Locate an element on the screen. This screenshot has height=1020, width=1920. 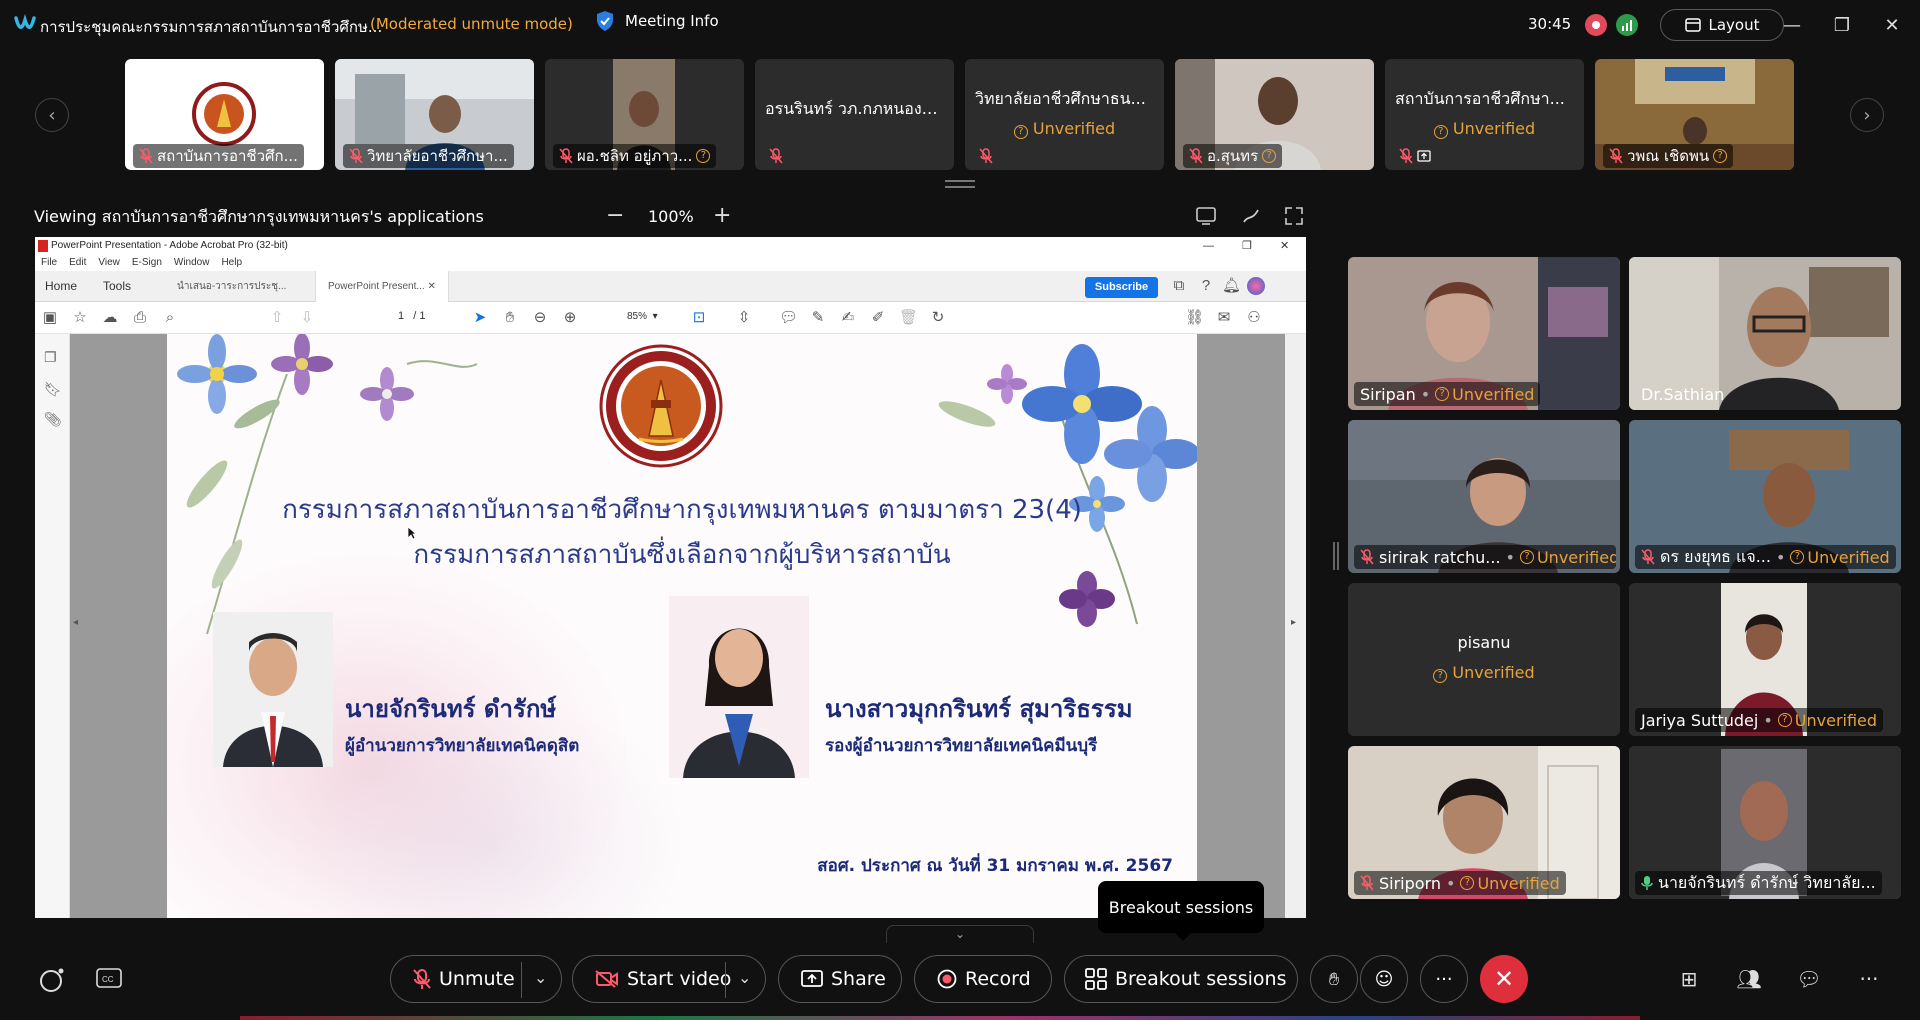
zoom-in-button: + is located at coordinates (722, 215).